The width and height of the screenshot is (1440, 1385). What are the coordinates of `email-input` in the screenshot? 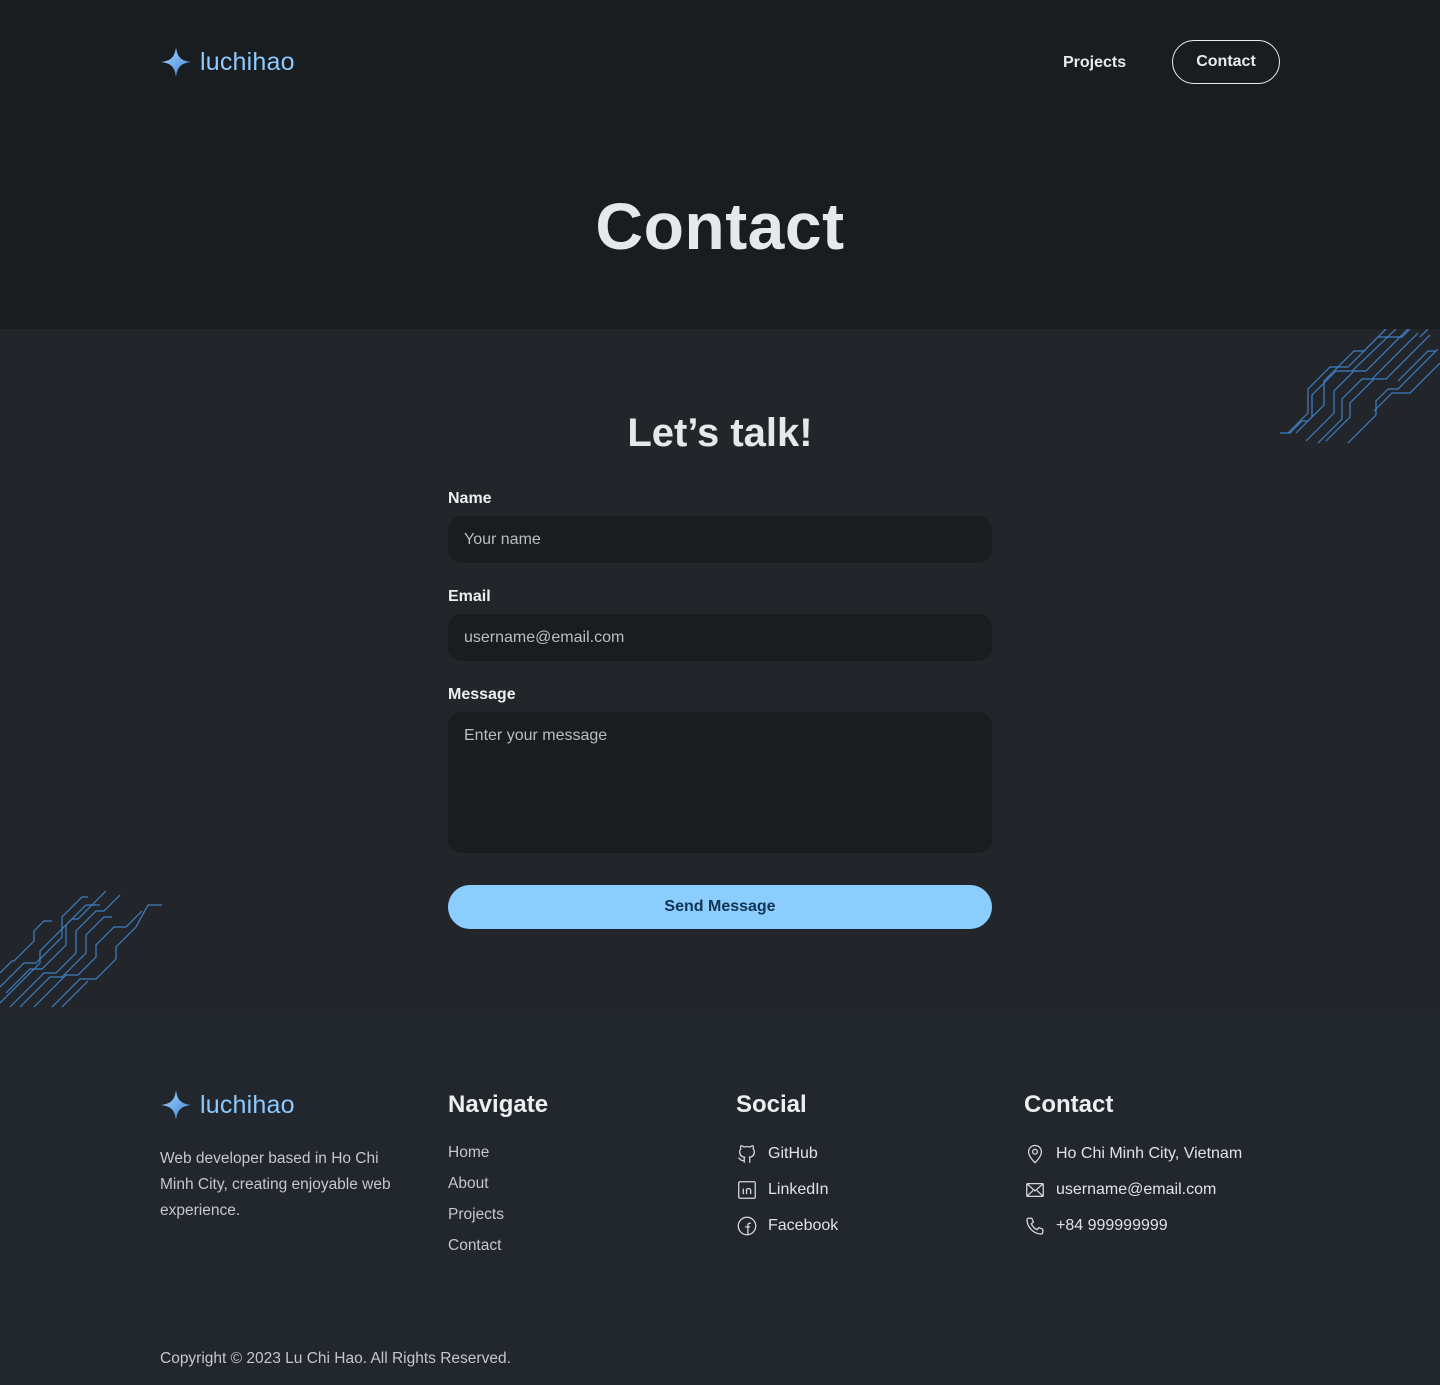 It's located at (720, 637).